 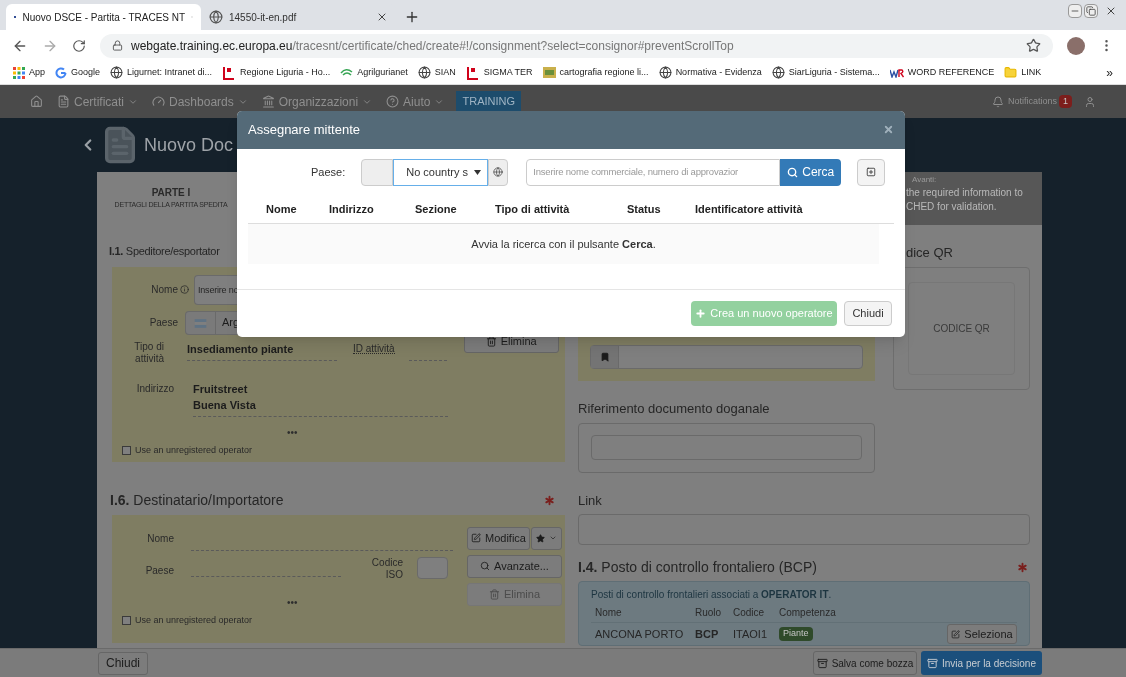 I want to click on avatar, so click(x=1076, y=45).